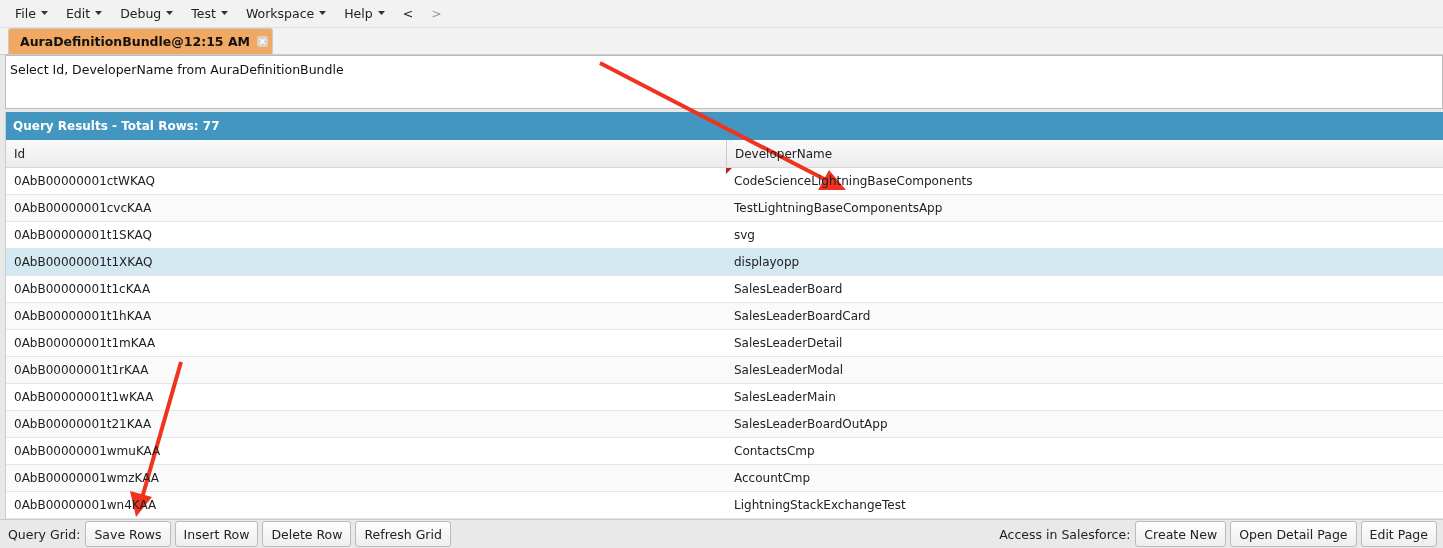 Image resolution: width=1443 pixels, height=548 pixels. Describe the element at coordinates (838, 209) in the screenshot. I see `table-cell-text: TestLightningBaseComponentsApp` at that location.